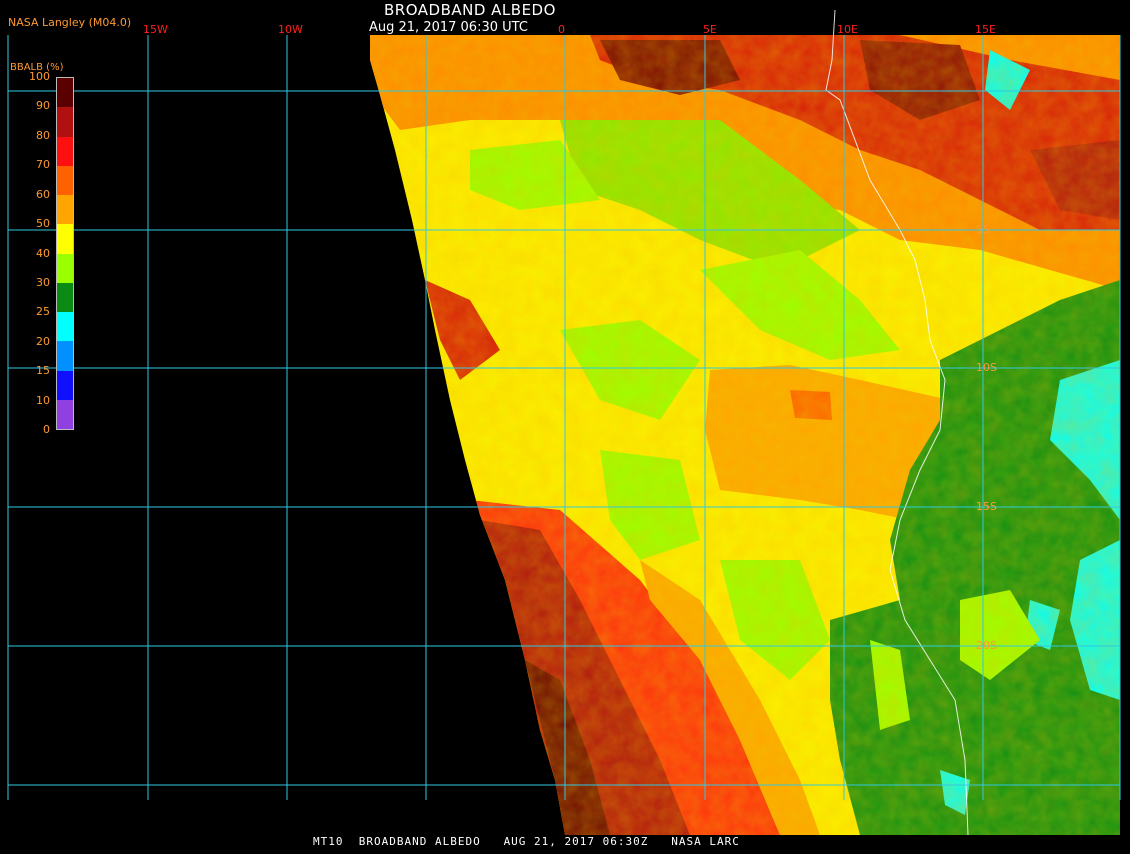 The width and height of the screenshot is (1130, 854). What do you see at coordinates (155, 29) in the screenshot?
I see `longitude-label: 15W` at bounding box center [155, 29].